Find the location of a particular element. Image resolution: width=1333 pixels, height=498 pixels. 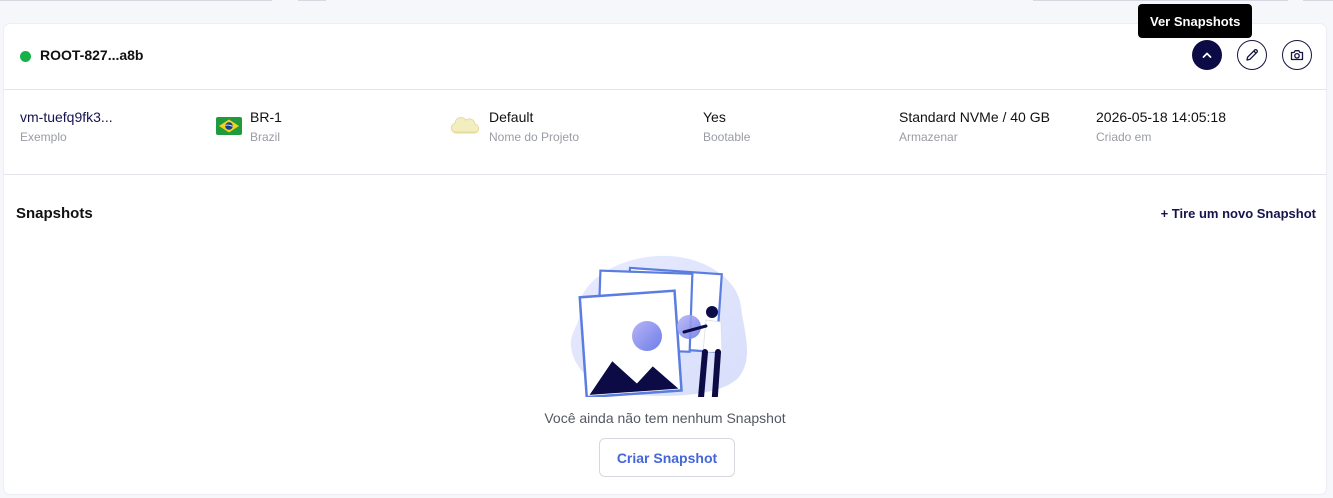

brazil-flag-icon is located at coordinates (229, 126).